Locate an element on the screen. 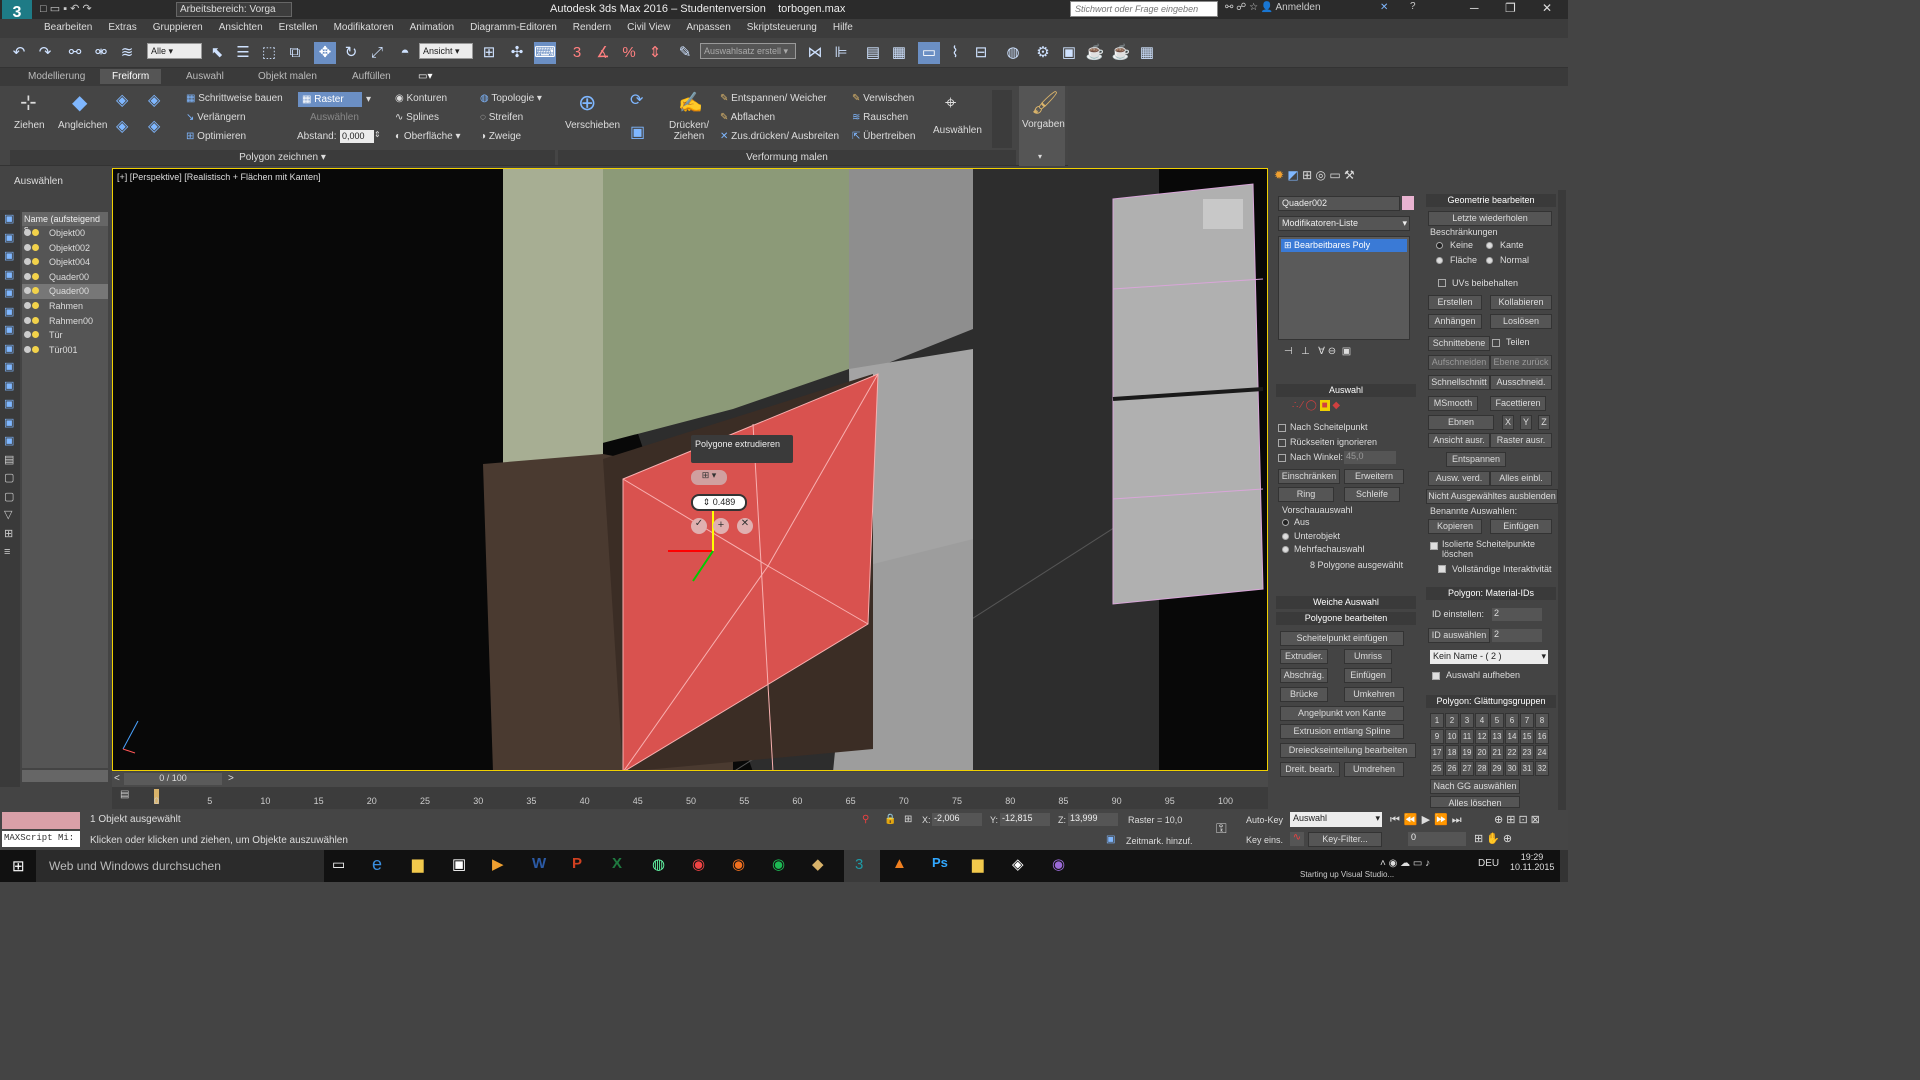 This screenshot has width=1920, height=1080. scene-list-scrollbar is located at coordinates (65, 776).